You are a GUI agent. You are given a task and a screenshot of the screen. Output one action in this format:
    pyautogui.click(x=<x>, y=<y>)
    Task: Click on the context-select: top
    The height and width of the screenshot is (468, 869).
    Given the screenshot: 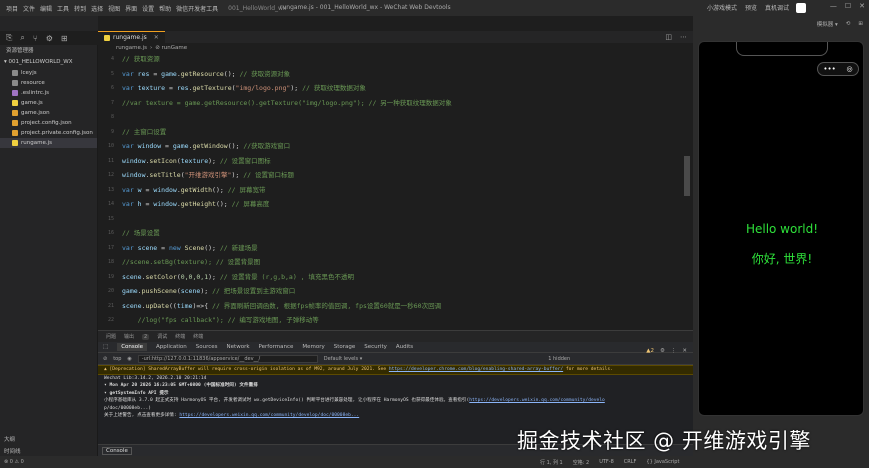 What is the action you would take?
    pyautogui.click(x=117, y=359)
    